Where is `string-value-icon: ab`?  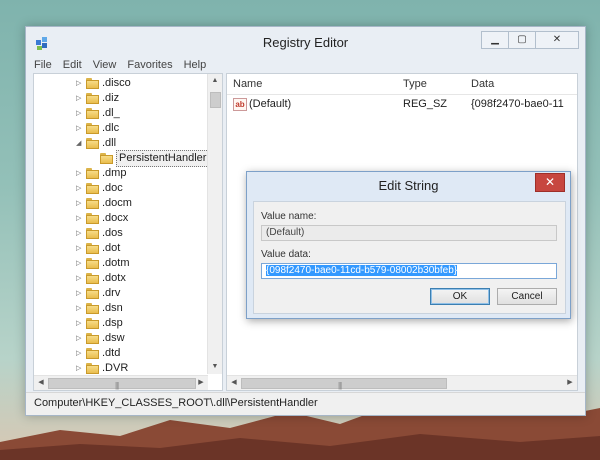
string-value-icon: ab is located at coordinates (240, 104).